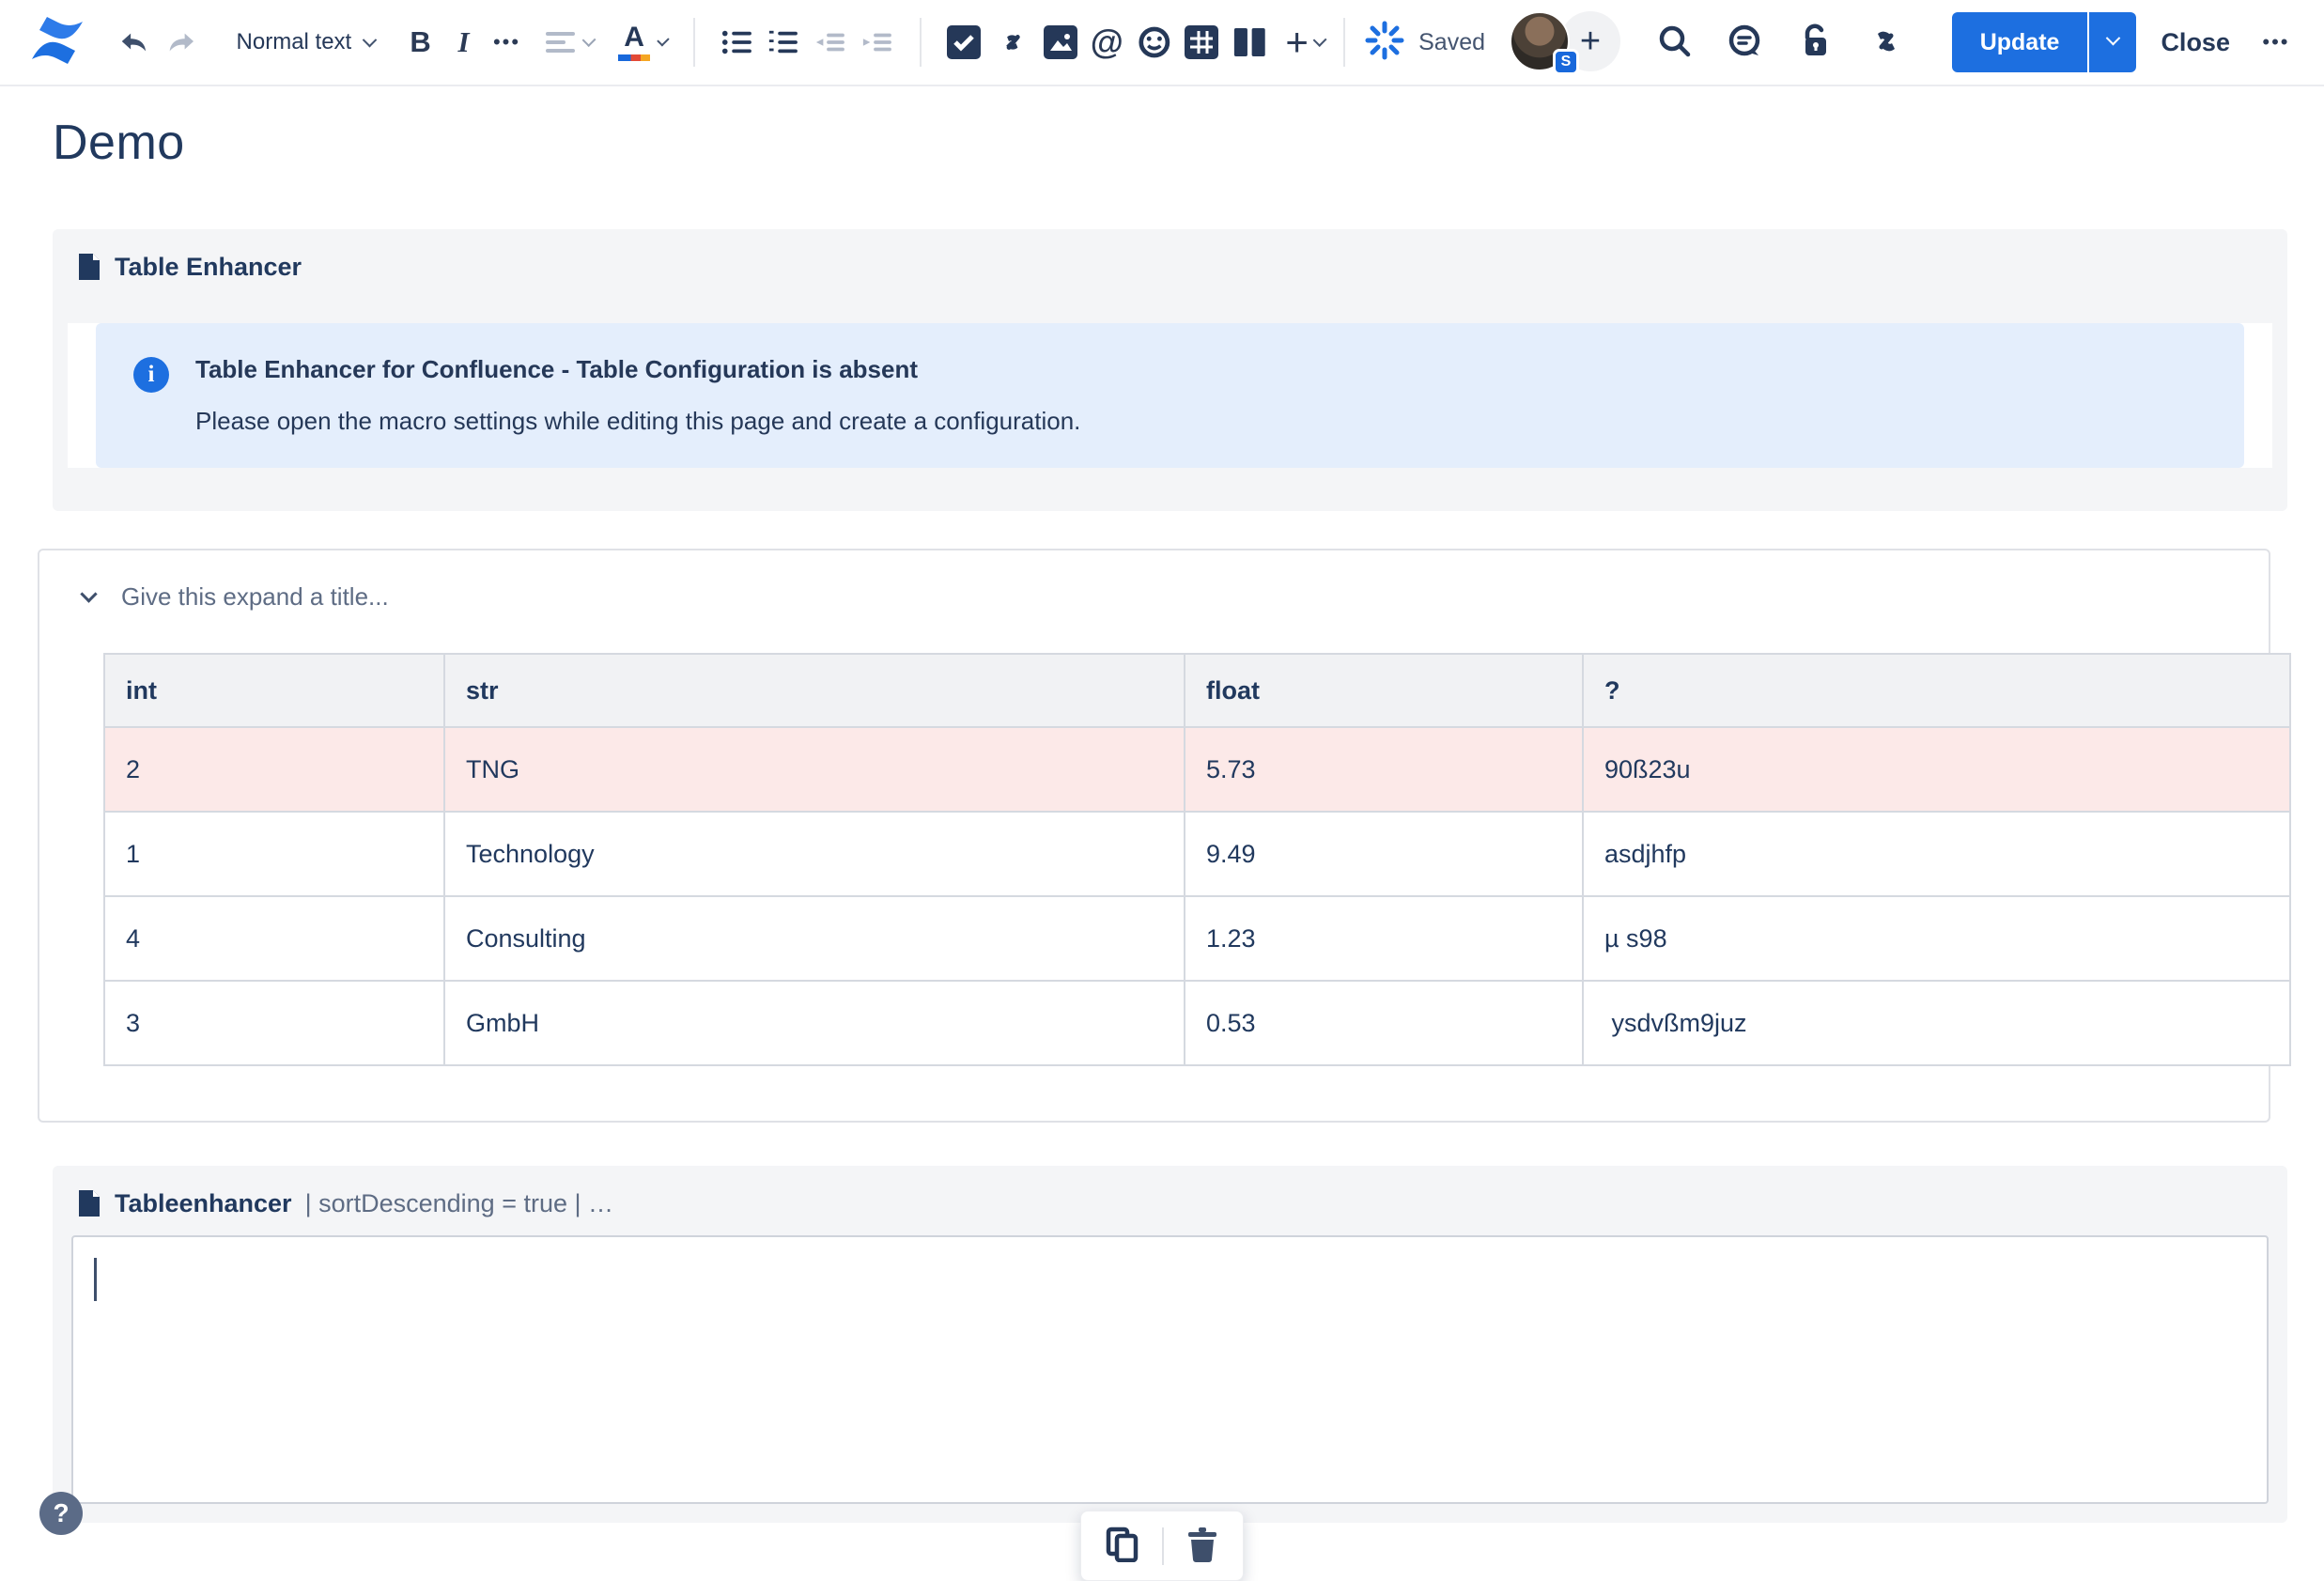  I want to click on help-button: ?, so click(61, 1513).